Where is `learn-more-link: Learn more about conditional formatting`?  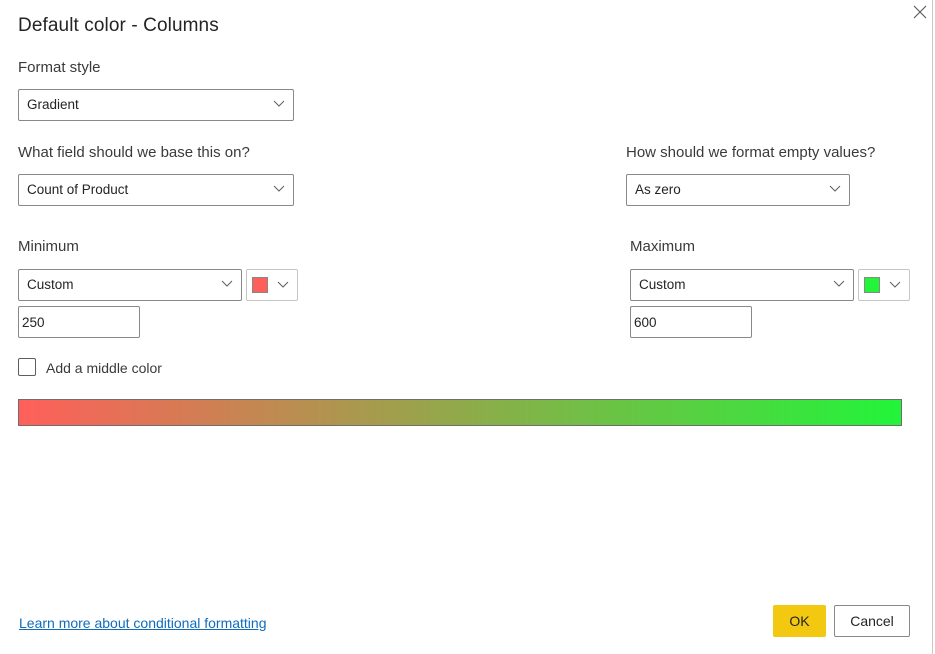
learn-more-link: Learn more about conditional formatting is located at coordinates (142, 623).